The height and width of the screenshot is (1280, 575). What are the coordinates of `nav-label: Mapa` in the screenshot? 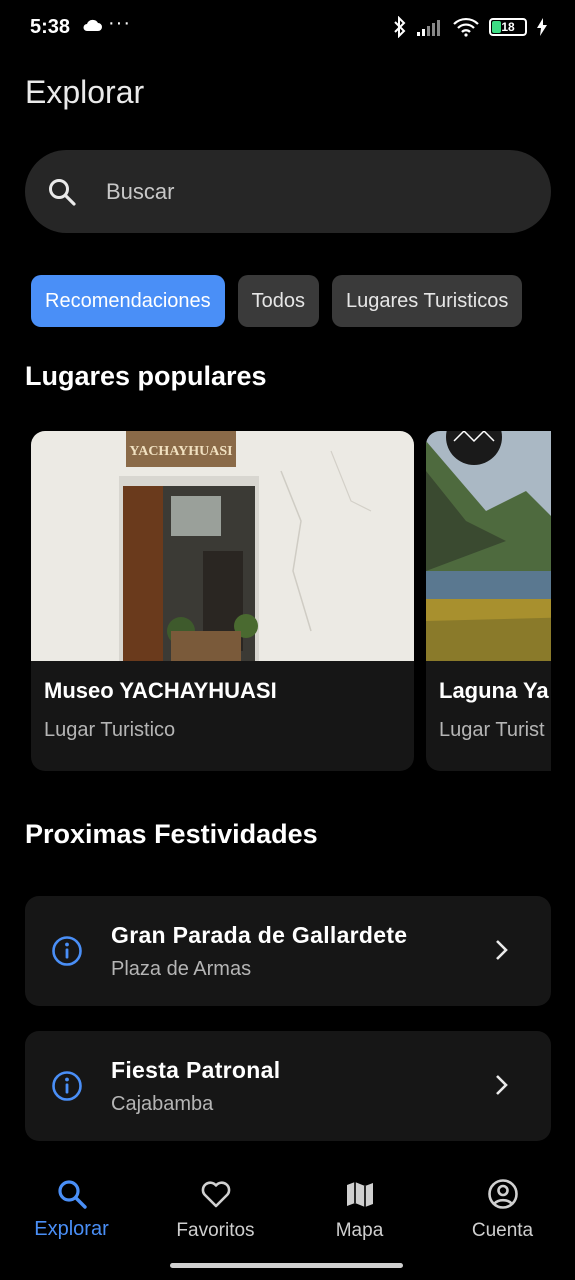 It's located at (359, 1230).